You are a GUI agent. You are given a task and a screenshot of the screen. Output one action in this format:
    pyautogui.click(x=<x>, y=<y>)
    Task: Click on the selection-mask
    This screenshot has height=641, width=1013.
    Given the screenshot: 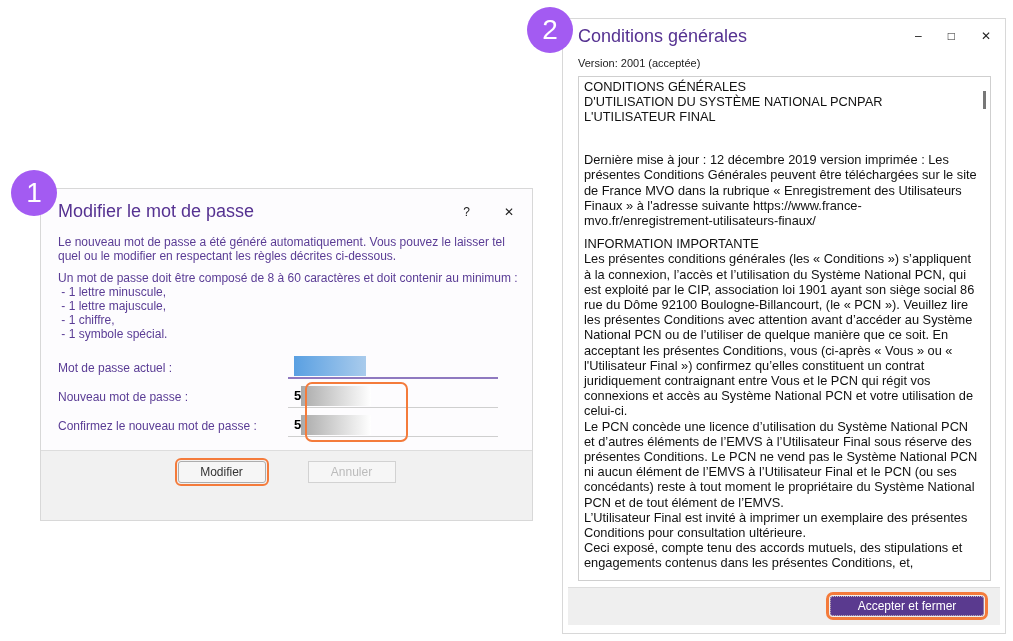 What is the action you would take?
    pyautogui.click(x=330, y=366)
    